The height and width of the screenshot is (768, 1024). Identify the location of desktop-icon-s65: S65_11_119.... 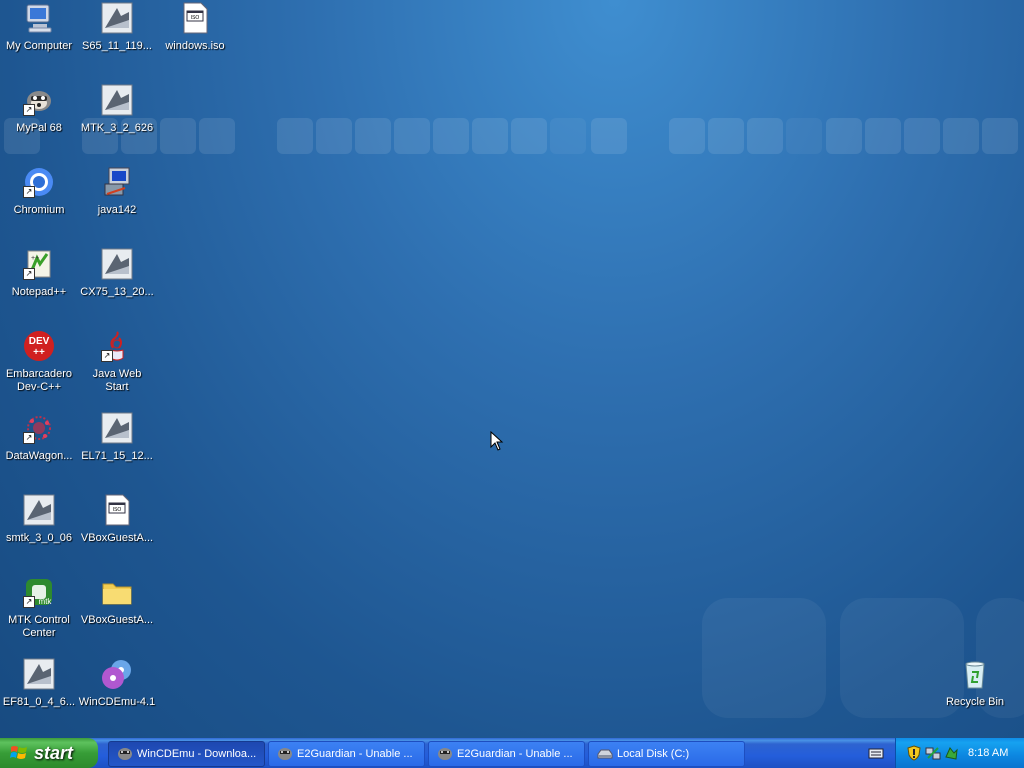
(117, 27).